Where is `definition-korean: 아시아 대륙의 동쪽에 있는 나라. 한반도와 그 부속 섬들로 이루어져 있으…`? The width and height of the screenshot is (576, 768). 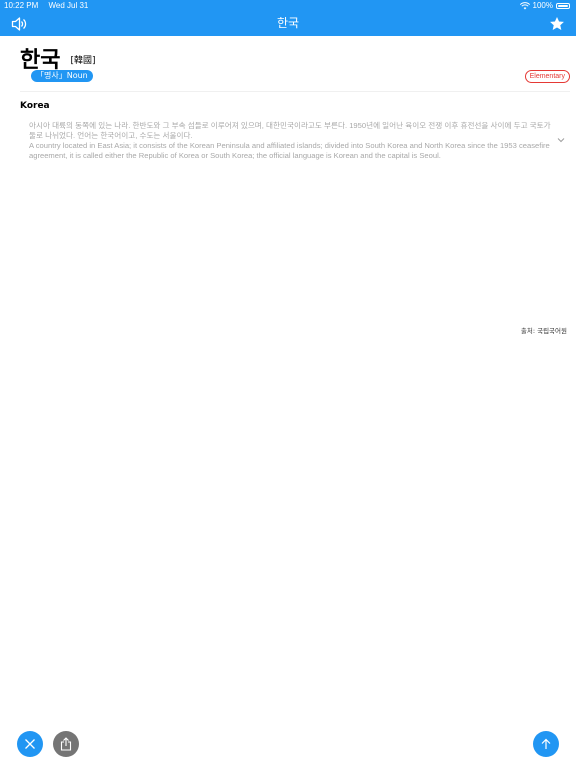 definition-korean: 아시아 대륙의 동쪽에 있는 나라. 한반도와 그 부속 섬들로 이루어져 있으… is located at coordinates (290, 130).